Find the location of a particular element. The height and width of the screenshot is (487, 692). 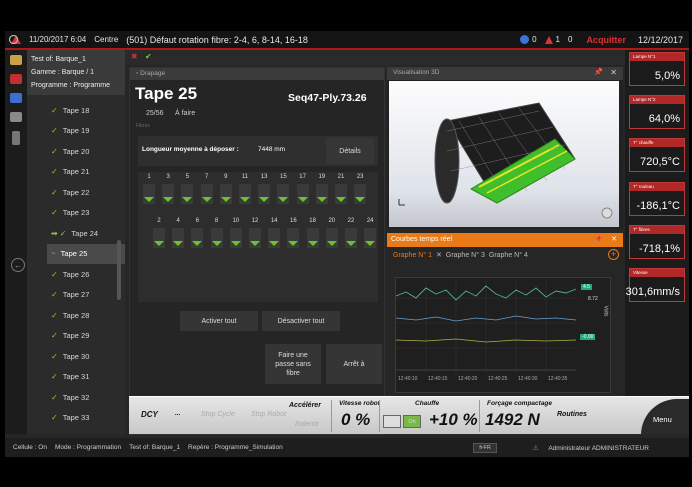

check-icon: ✓ is located at coordinates (54, 110).